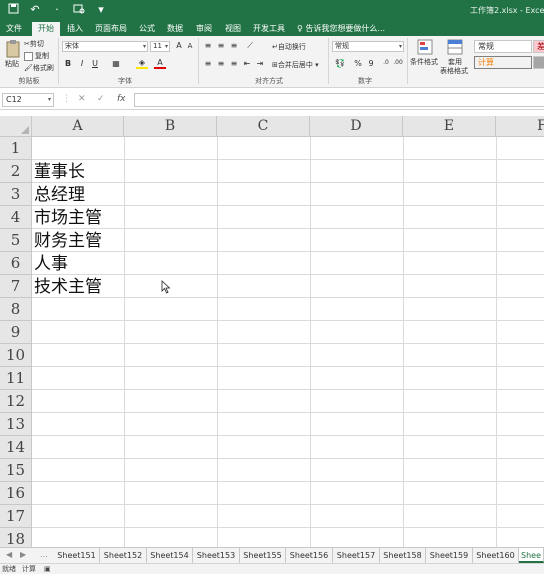  Describe the element at coordinates (260, 63) in the screenshot. I see `increase-indent-icon: ⇥` at that location.